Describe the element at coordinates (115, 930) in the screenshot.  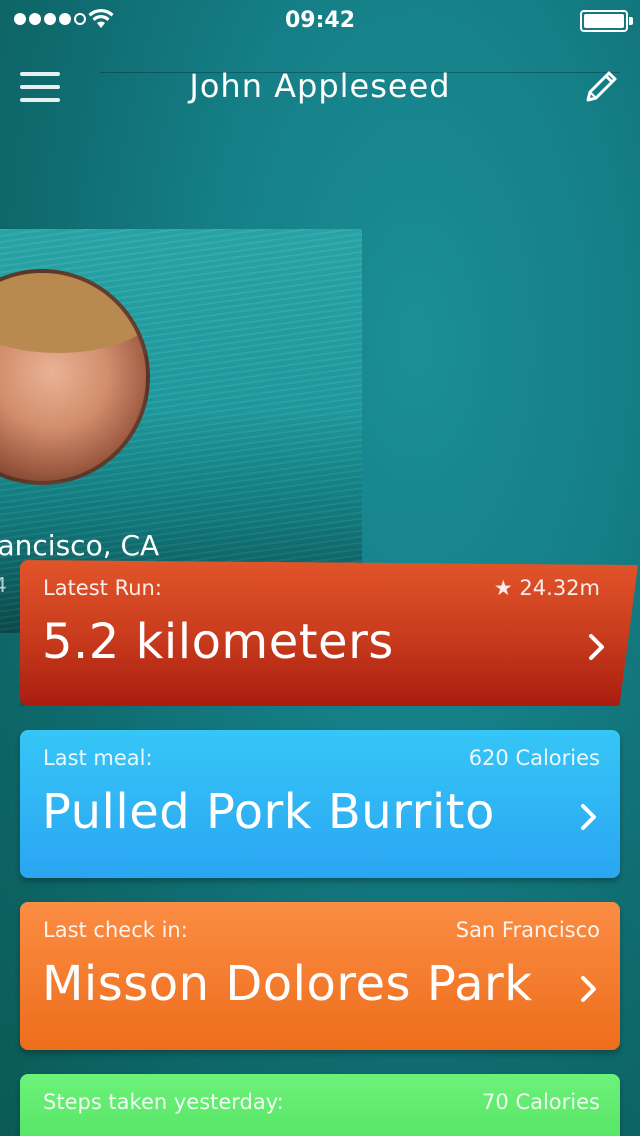
I see `checkin-label: Last check in:` at that location.